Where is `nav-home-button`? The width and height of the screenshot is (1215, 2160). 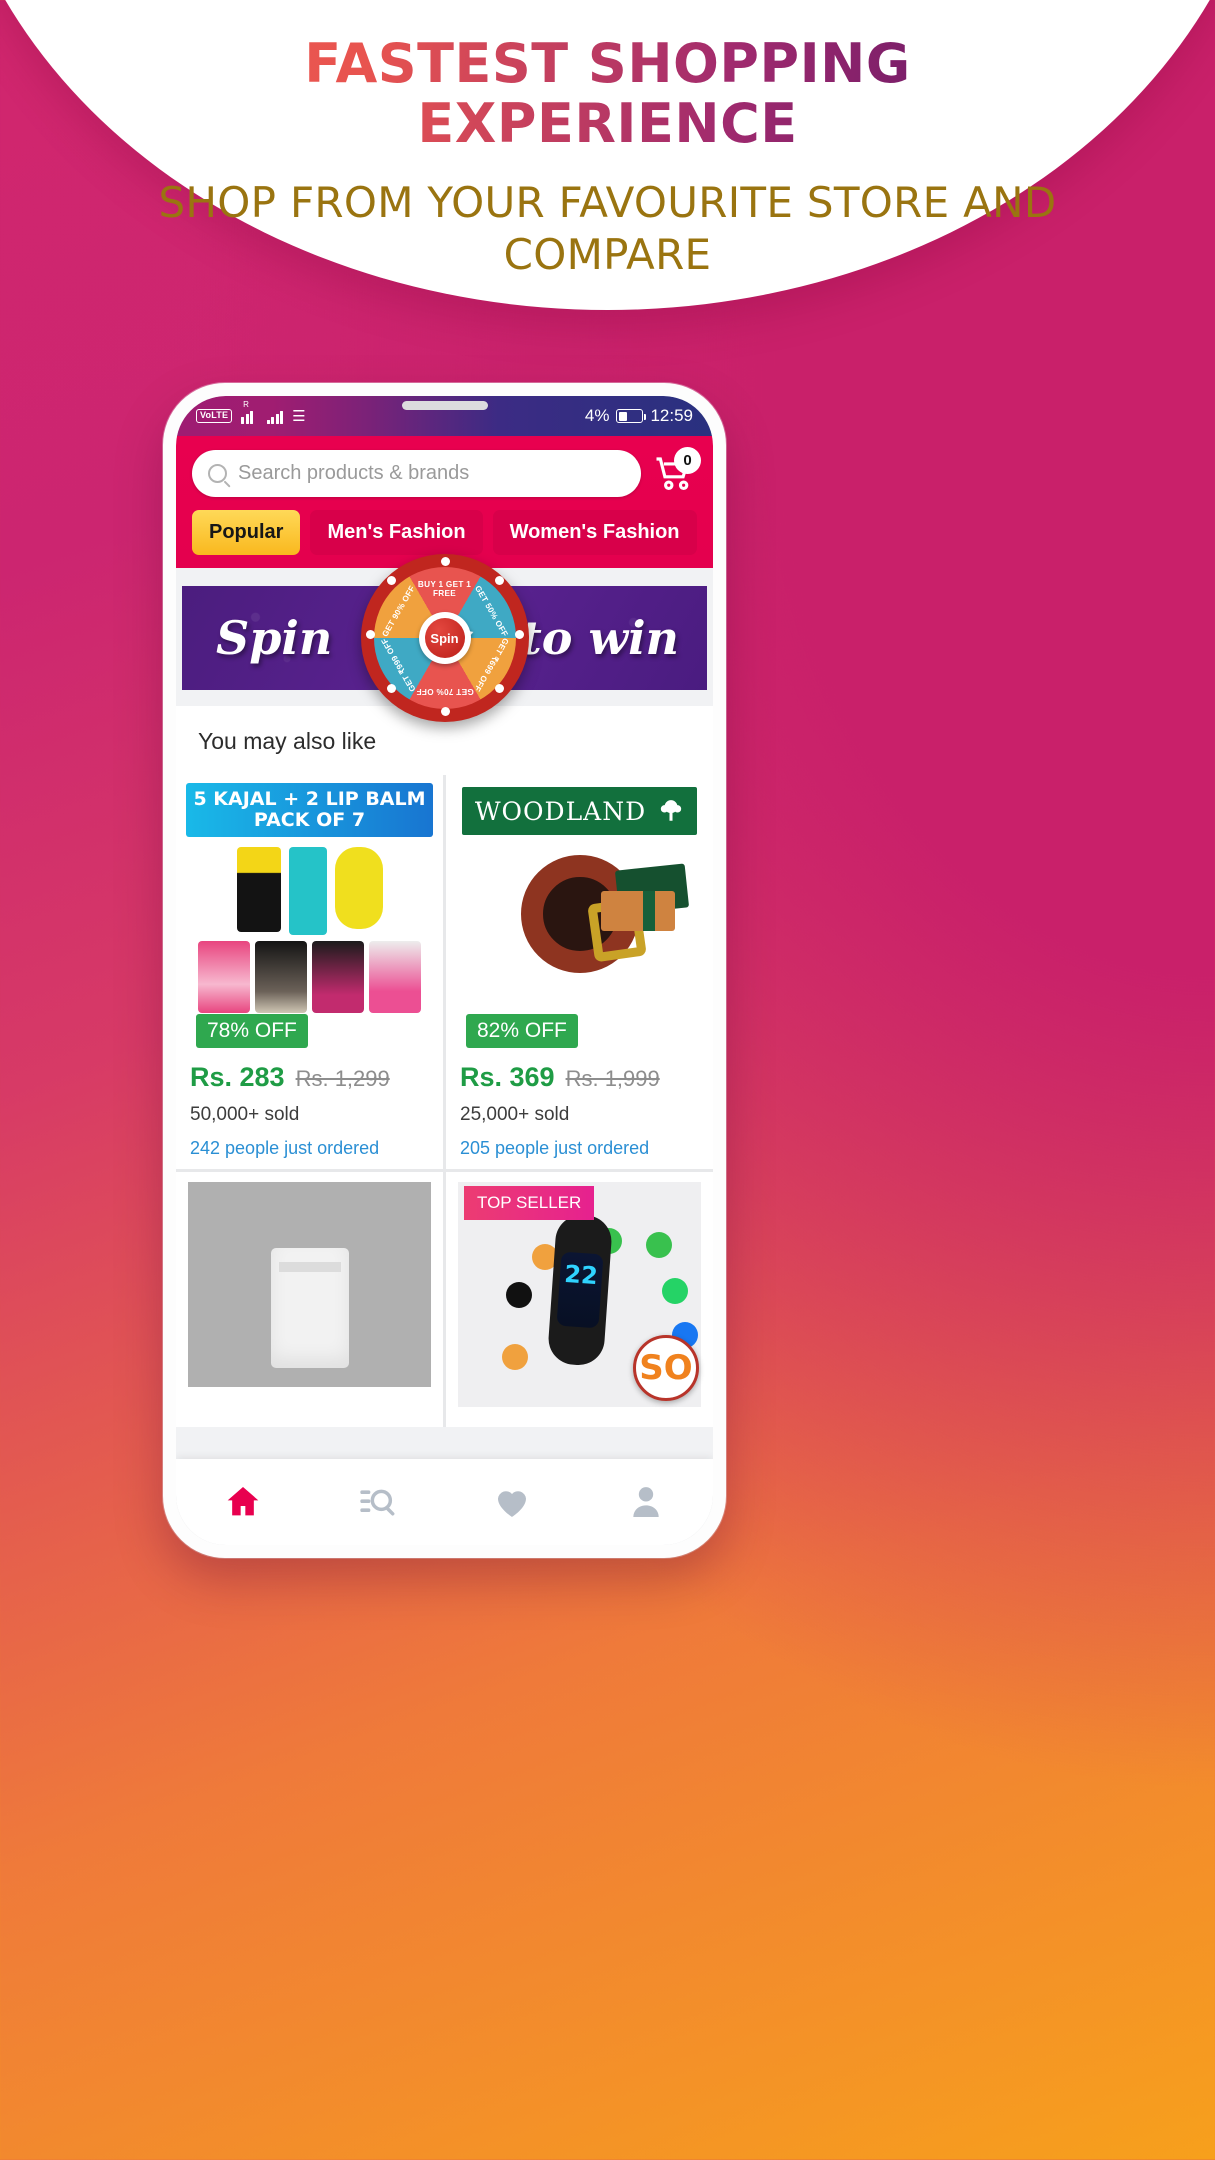
nav-home-button is located at coordinates (243, 1502).